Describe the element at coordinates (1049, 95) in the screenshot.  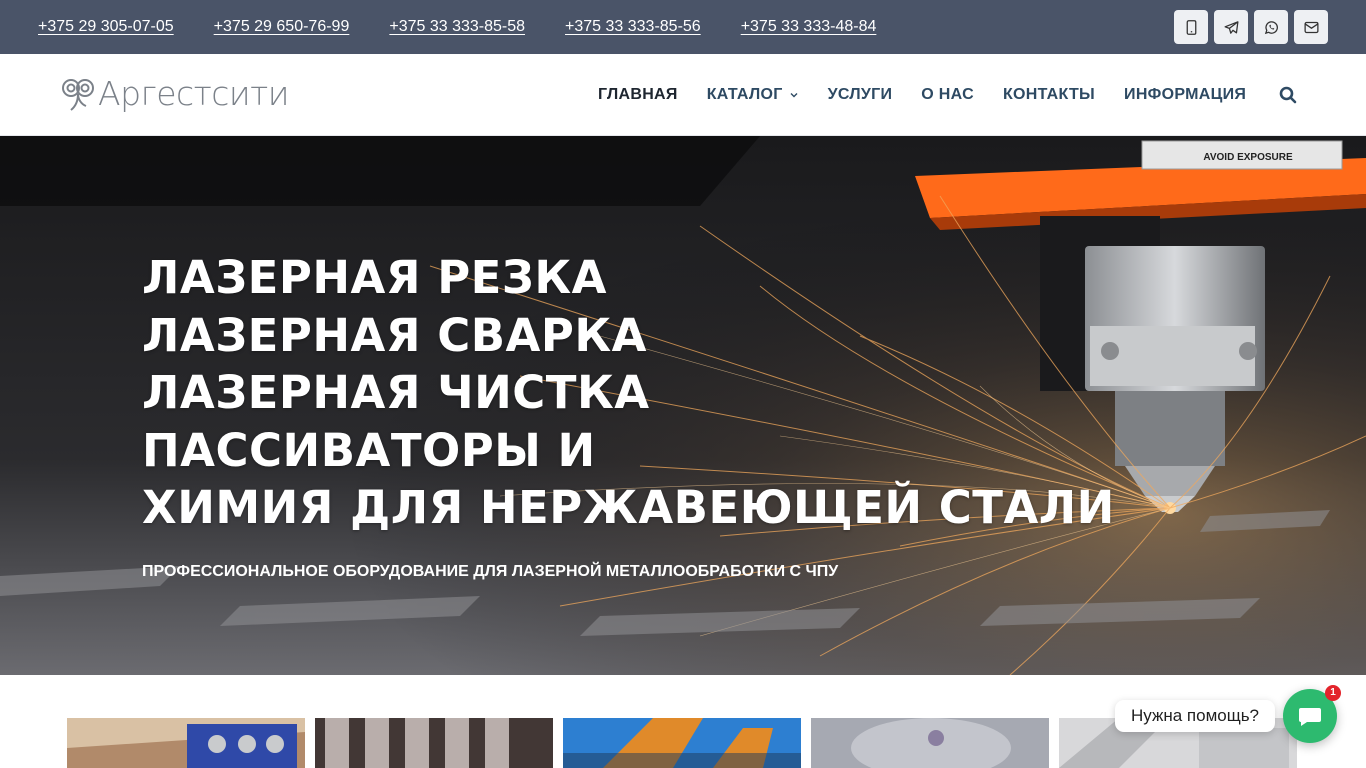
I see `nav-item-contacts: КОНТАКТЫ` at that location.